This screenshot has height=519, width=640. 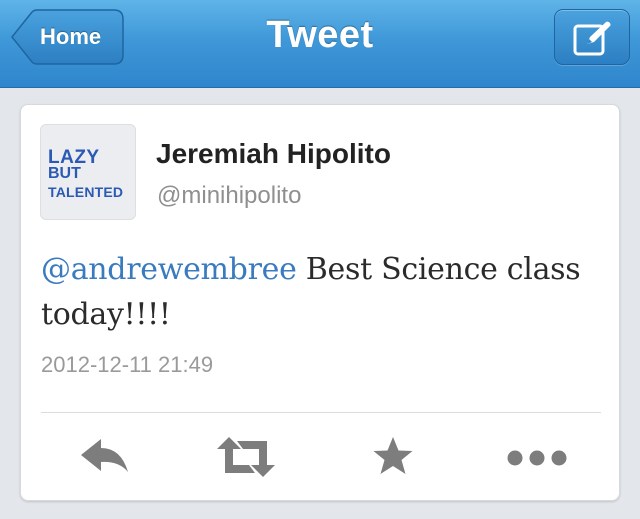 I want to click on favorite-button, so click(x=393, y=457).